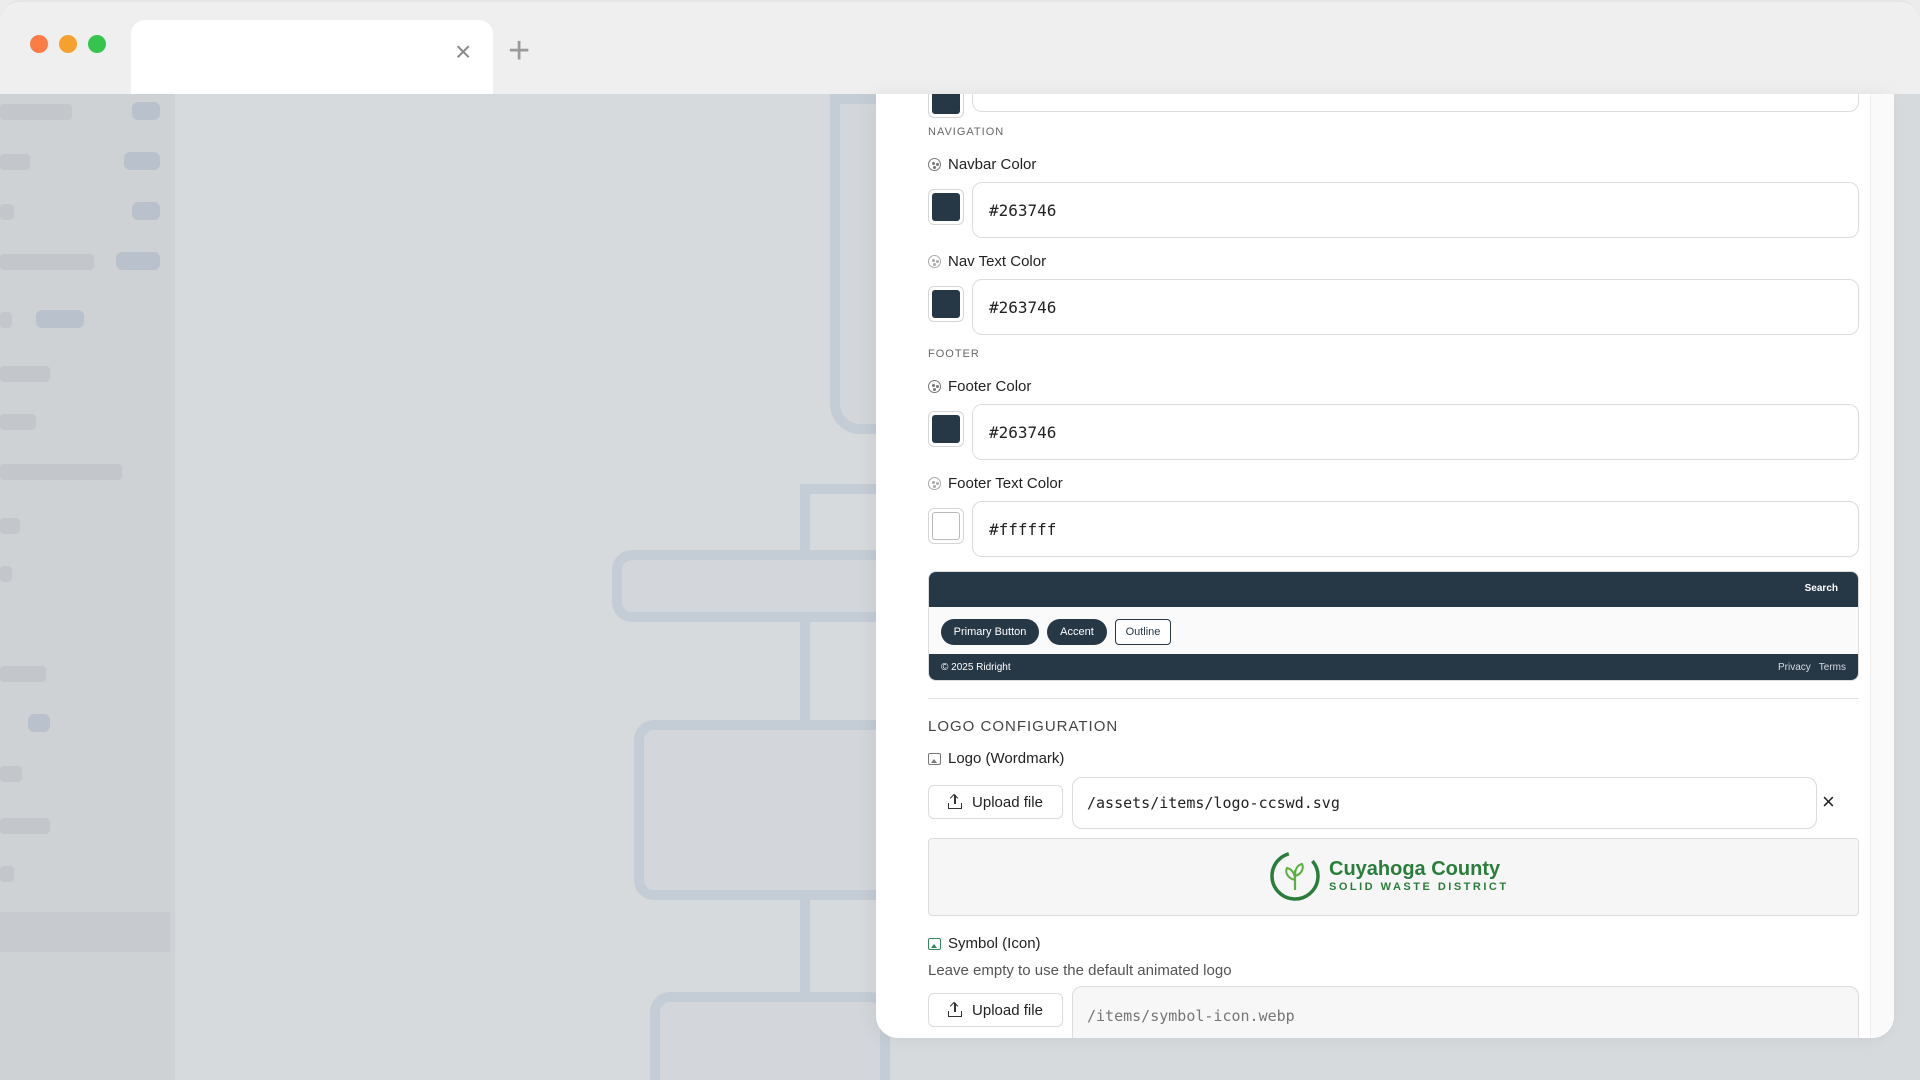 The image size is (1920, 1080). I want to click on navigation-section-label: NAVIGATION, so click(966, 132).